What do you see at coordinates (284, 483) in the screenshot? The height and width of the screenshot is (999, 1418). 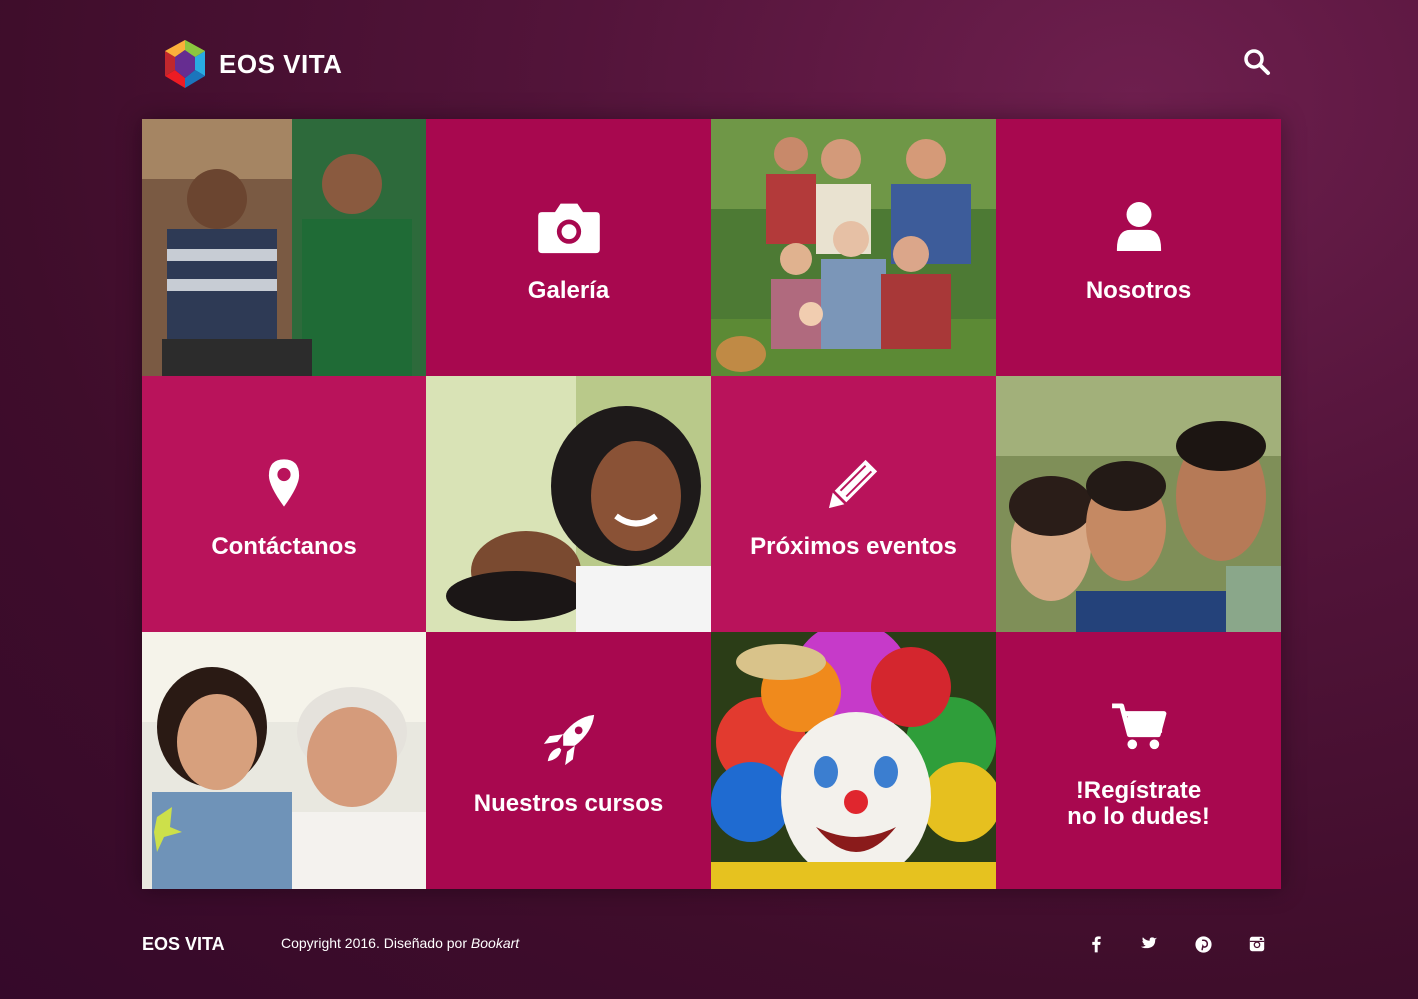 I see `map-pin-icon` at bounding box center [284, 483].